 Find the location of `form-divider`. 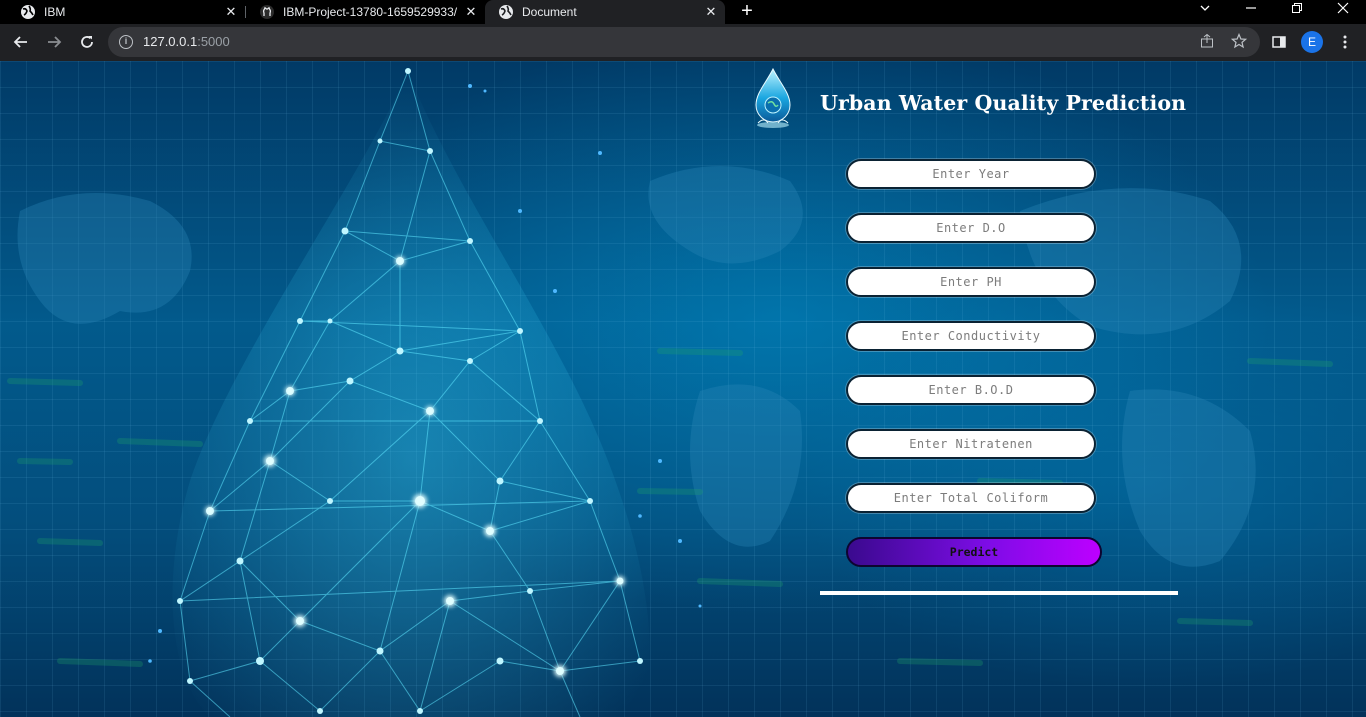

form-divider is located at coordinates (999, 593).